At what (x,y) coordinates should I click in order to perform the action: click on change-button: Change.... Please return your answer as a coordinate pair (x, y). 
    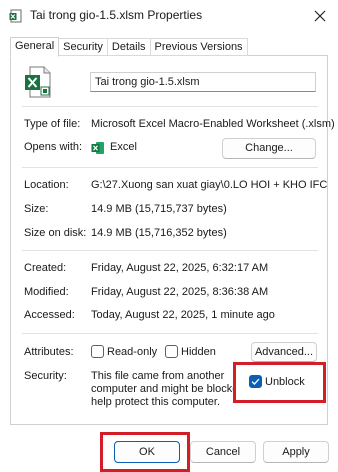
    Looking at the image, I should click on (269, 148).